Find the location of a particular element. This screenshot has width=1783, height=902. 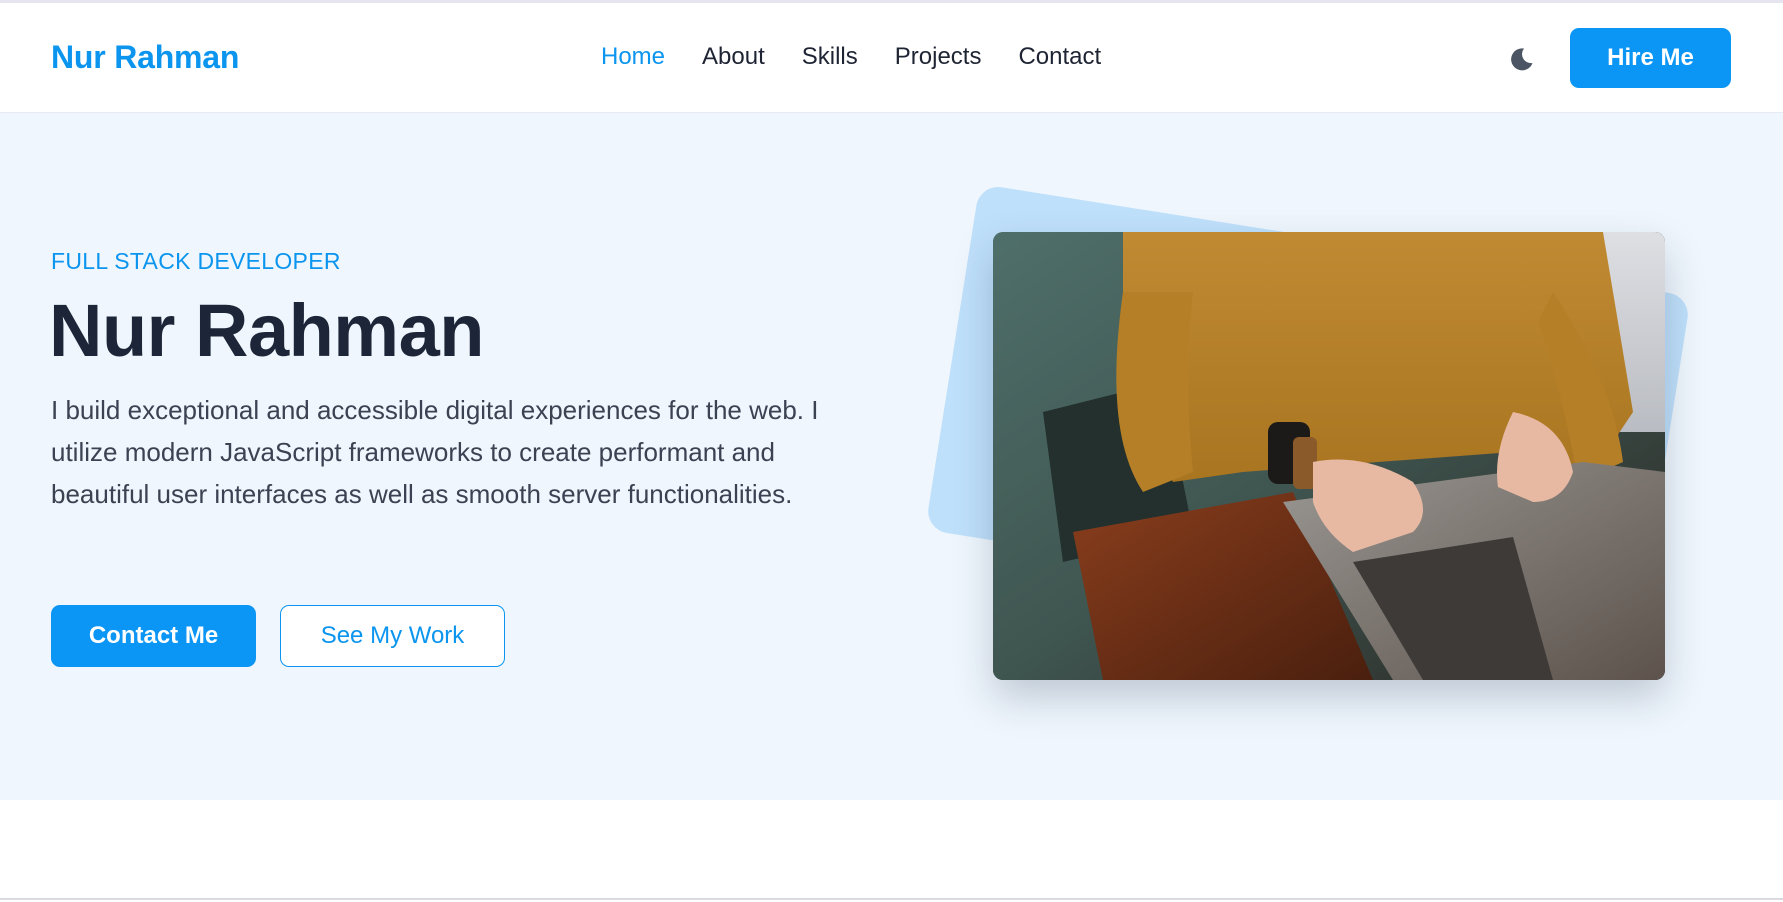

theme-toggle-button is located at coordinates (1521, 59).